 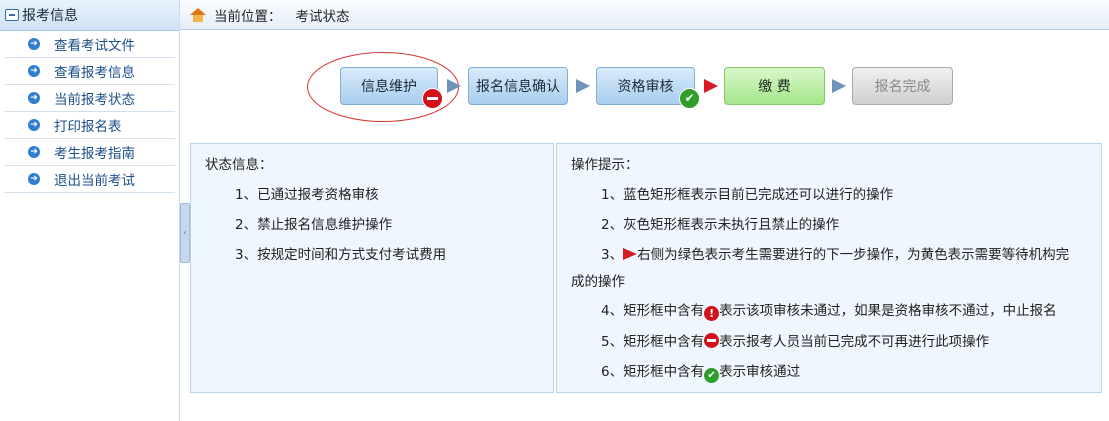 What do you see at coordinates (94, 46) in the screenshot?
I see `sidebar-item-label: 查看考试文件` at bounding box center [94, 46].